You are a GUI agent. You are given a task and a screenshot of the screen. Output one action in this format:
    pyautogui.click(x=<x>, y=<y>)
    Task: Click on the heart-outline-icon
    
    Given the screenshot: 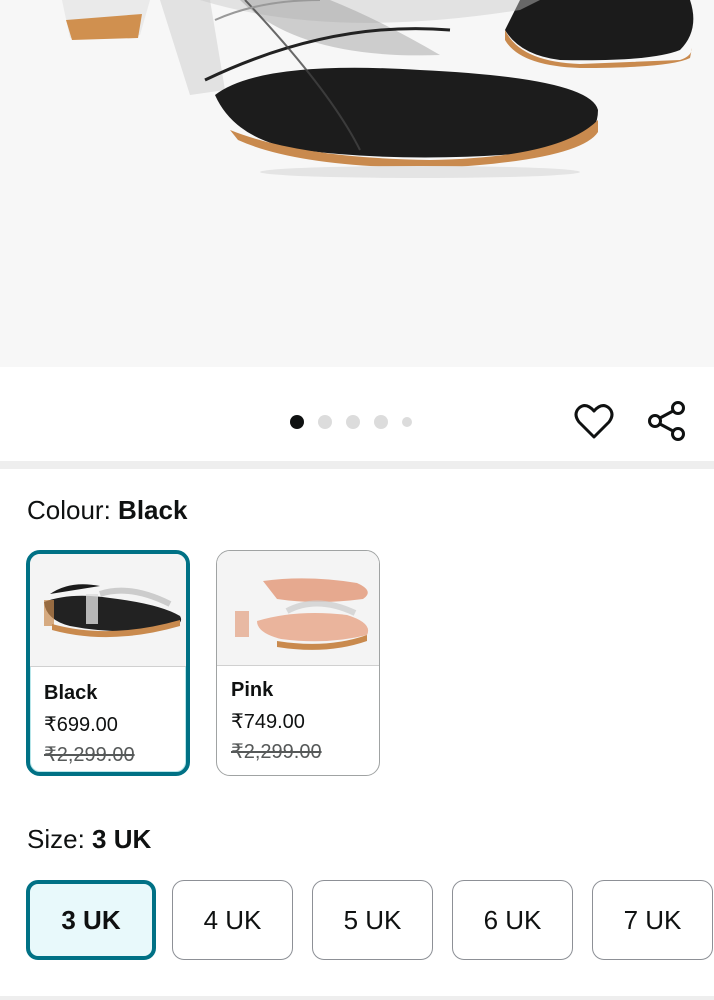 What is the action you would take?
    pyautogui.click(x=594, y=421)
    